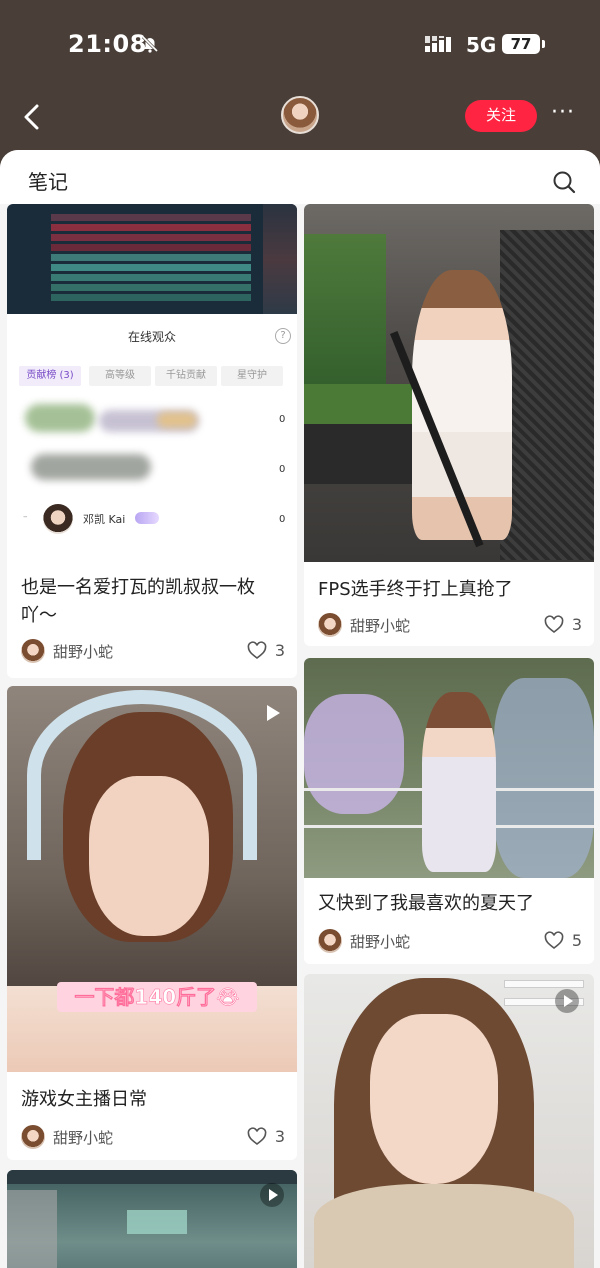 This screenshot has height=1268, width=600. I want to click on note-thumbnail: 一下都140斤了😭, so click(152, 879).